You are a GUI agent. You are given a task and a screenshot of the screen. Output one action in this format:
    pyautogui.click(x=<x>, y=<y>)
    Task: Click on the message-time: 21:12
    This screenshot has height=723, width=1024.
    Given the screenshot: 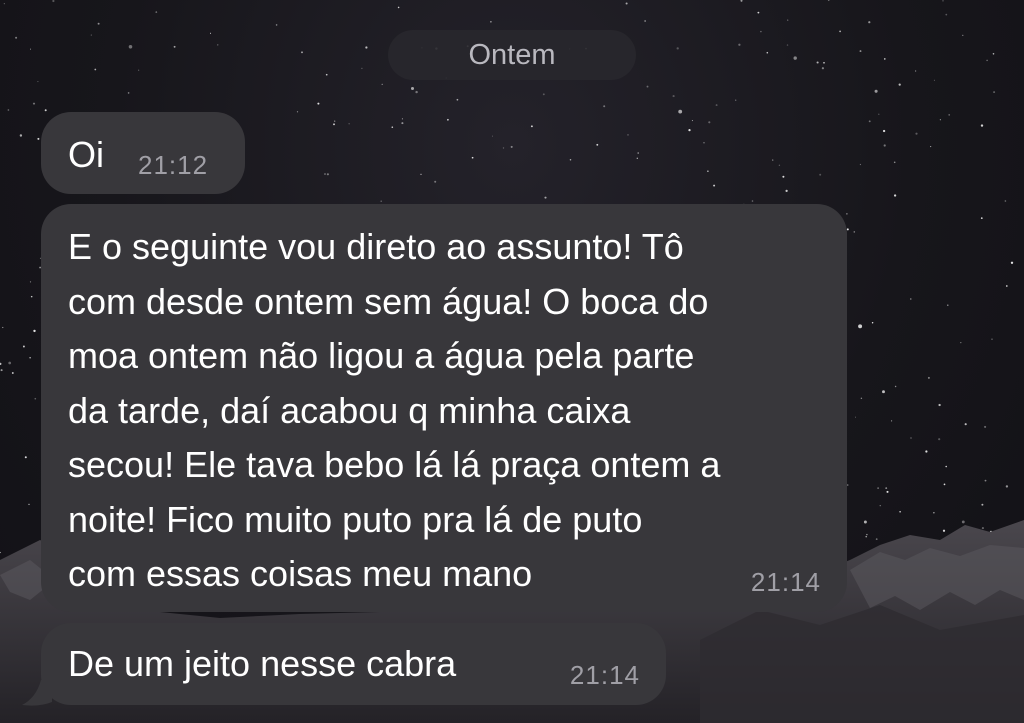 What is the action you would take?
    pyautogui.click(x=173, y=165)
    